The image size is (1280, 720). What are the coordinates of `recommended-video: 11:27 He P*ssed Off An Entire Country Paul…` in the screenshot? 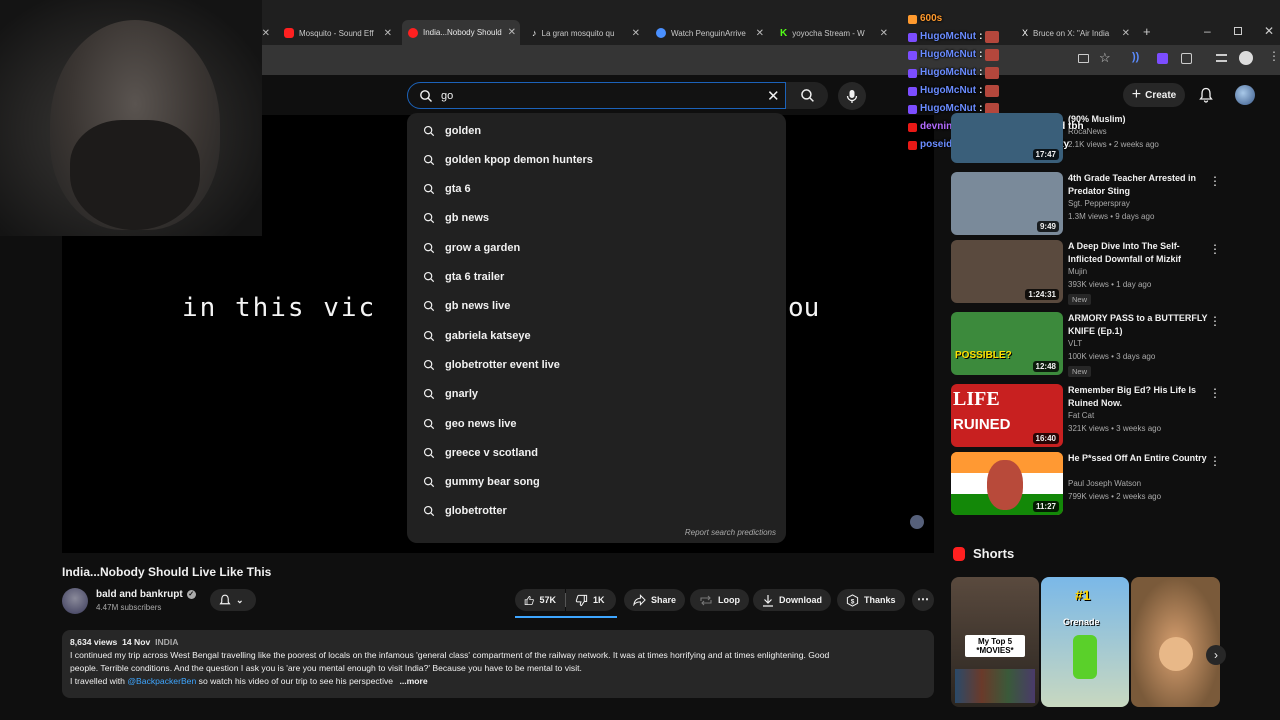 It's located at (1086, 484).